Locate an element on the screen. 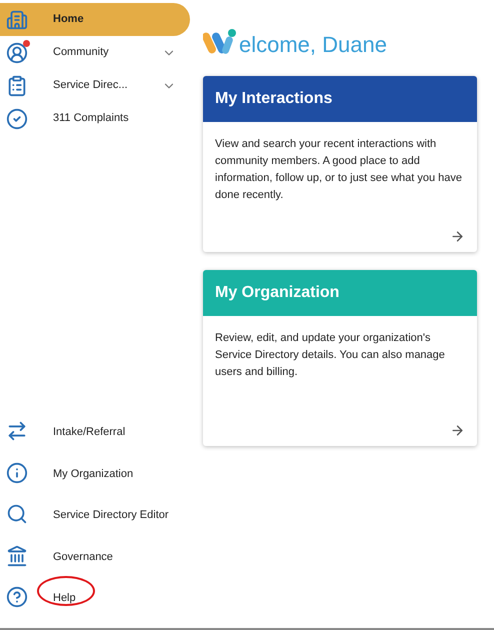 This screenshot has width=494, height=630. nav-item: Community is located at coordinates (95, 52).